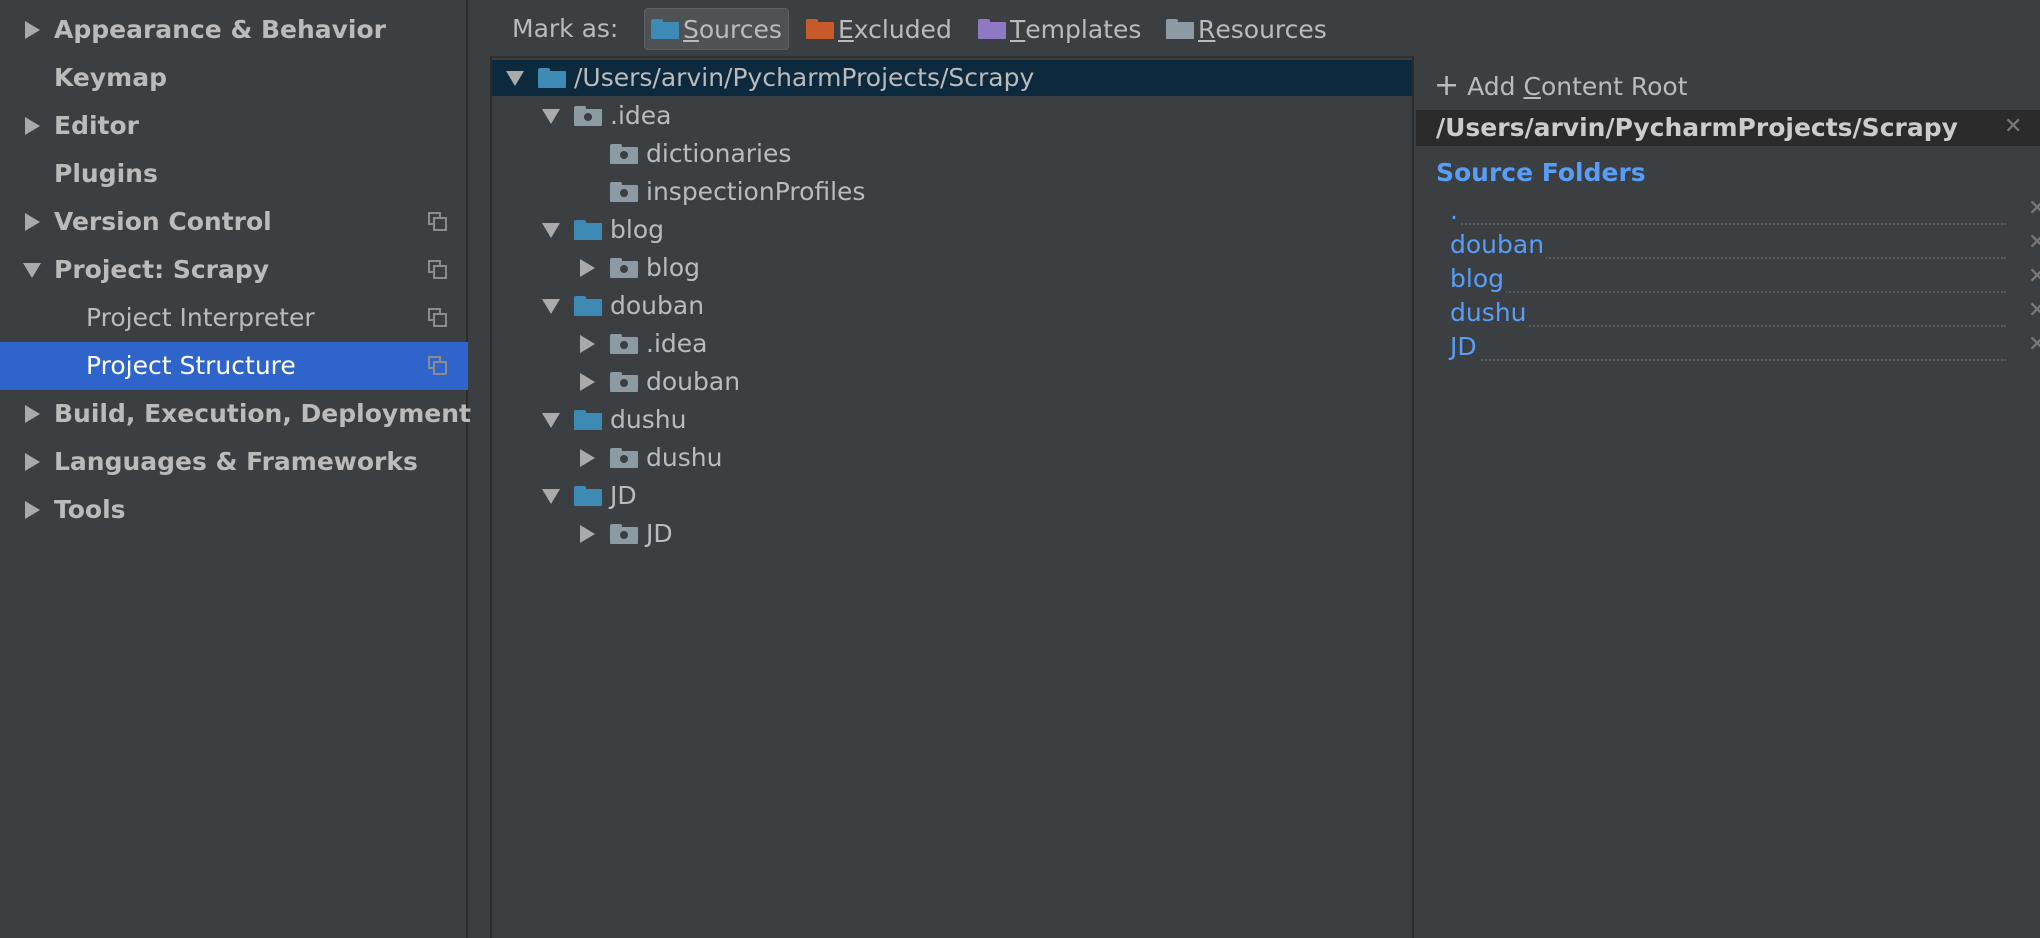 The width and height of the screenshot is (2040, 938). What do you see at coordinates (111, 77) in the screenshot?
I see `sidebar-item-label: Keymap` at bounding box center [111, 77].